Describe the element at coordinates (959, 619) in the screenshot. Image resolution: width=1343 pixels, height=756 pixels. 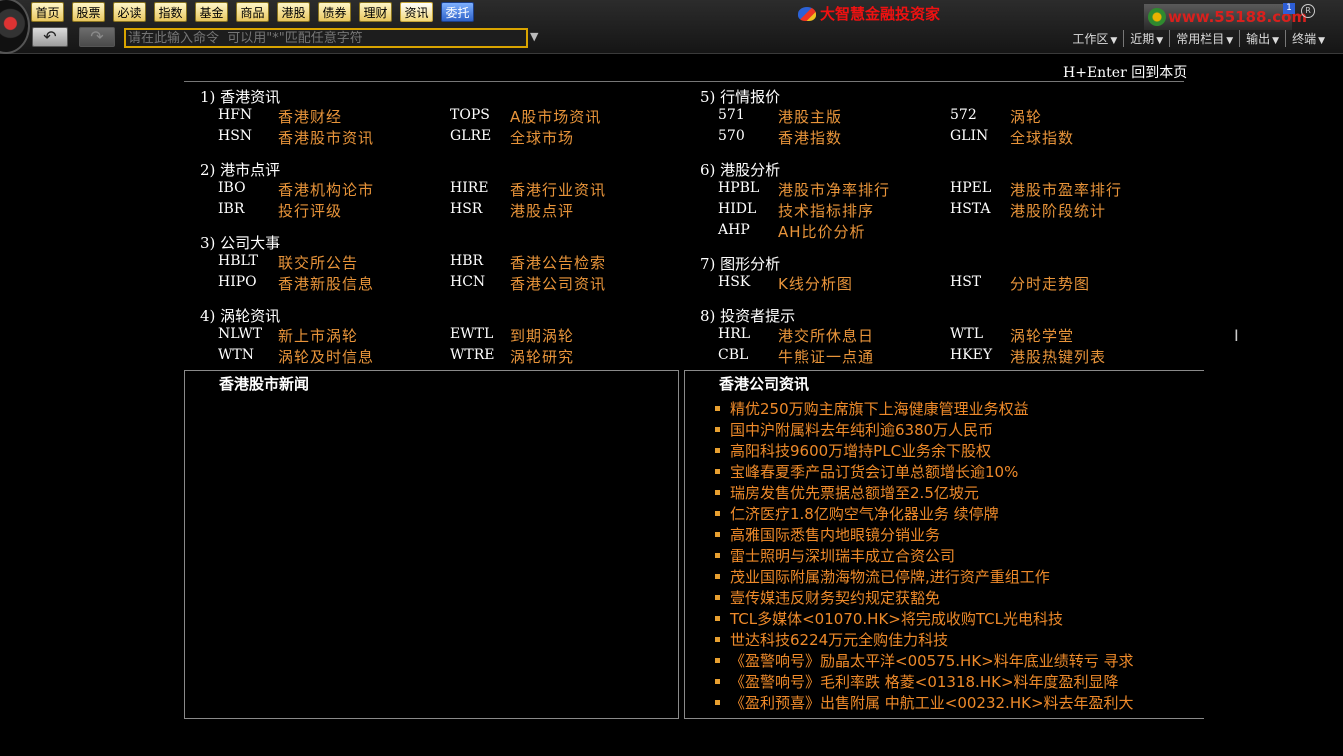
I see `news-item: TCL多媒体<01070.HK>将完成收购TCL光电科技` at that location.